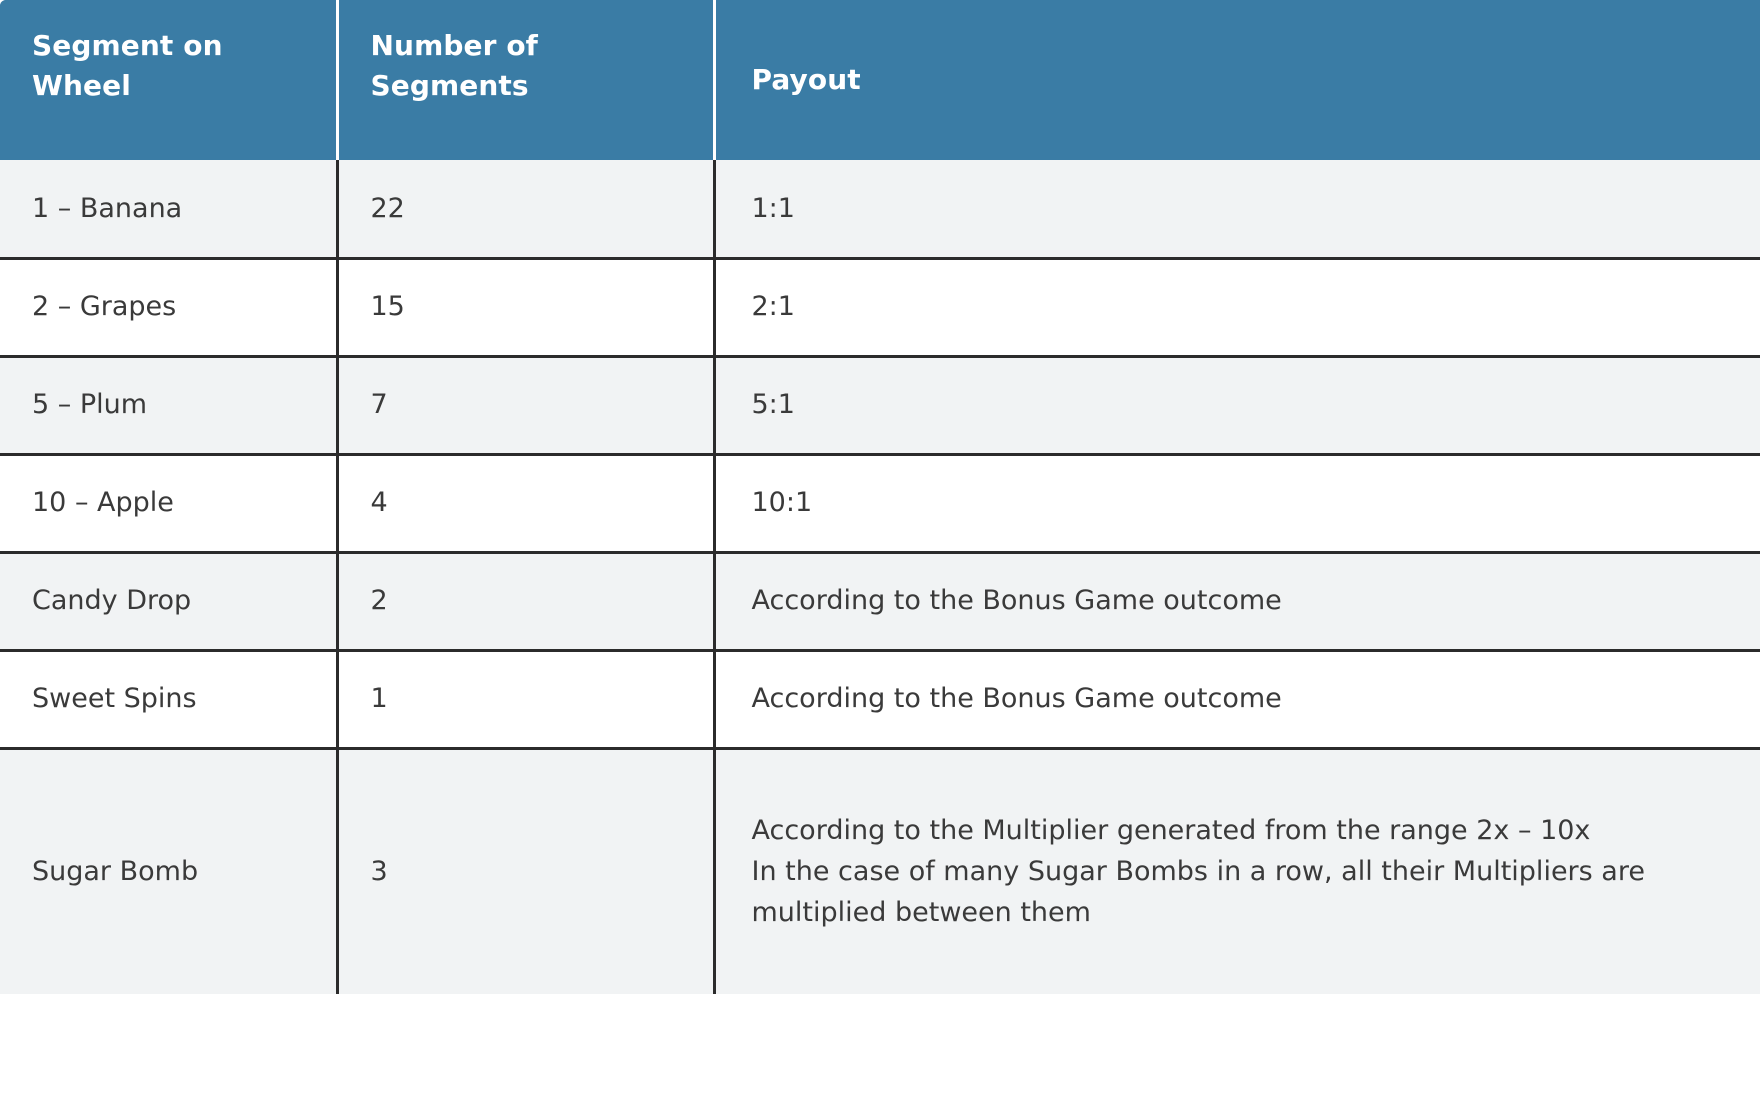 The image size is (1760, 1096). Describe the element at coordinates (169, 306) in the screenshot. I see `cell-segment-on-wheel: 2 – Grapes` at that location.